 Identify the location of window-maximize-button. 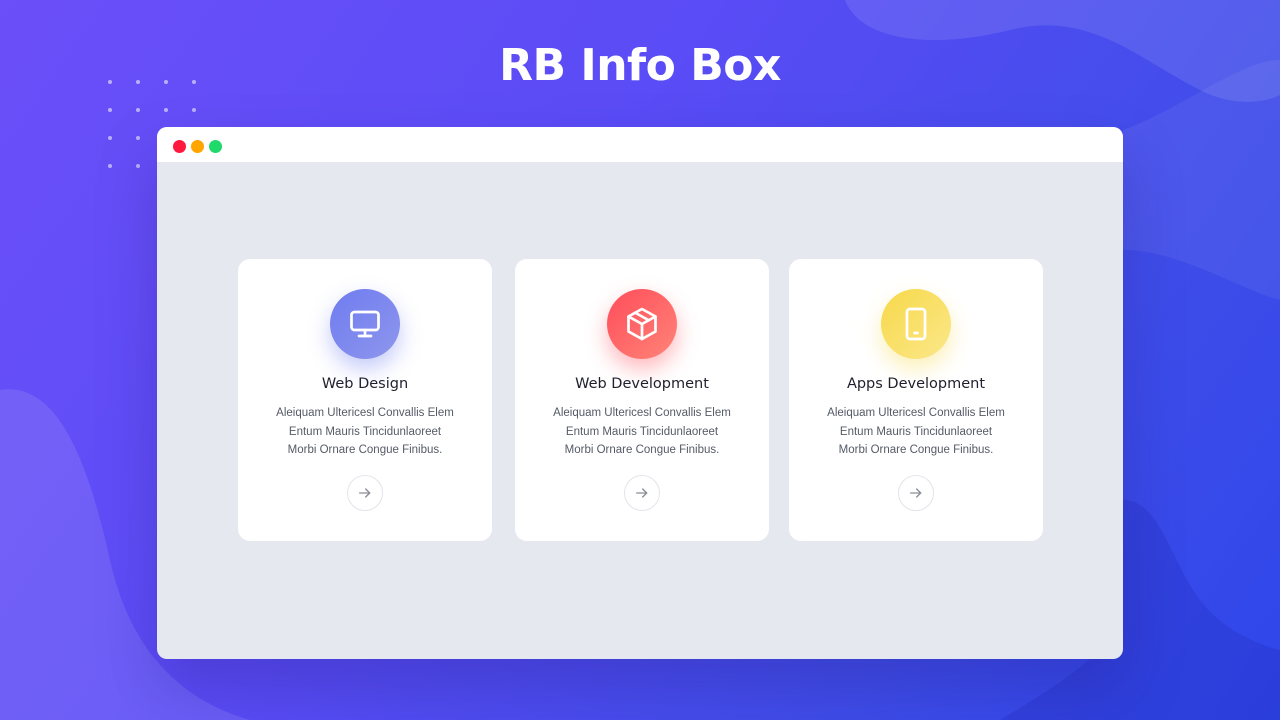
(215, 146).